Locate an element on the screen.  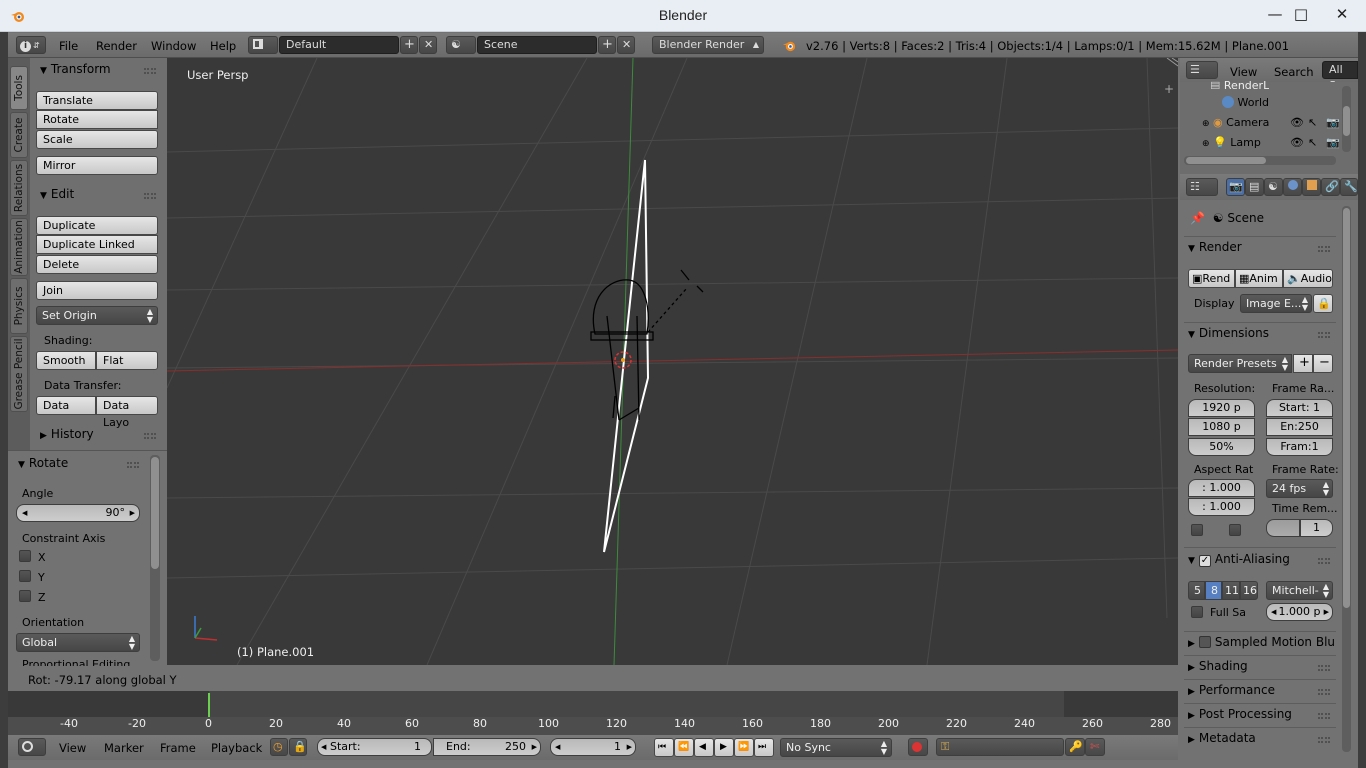
mirror-button: Mirror is located at coordinates (97, 165).